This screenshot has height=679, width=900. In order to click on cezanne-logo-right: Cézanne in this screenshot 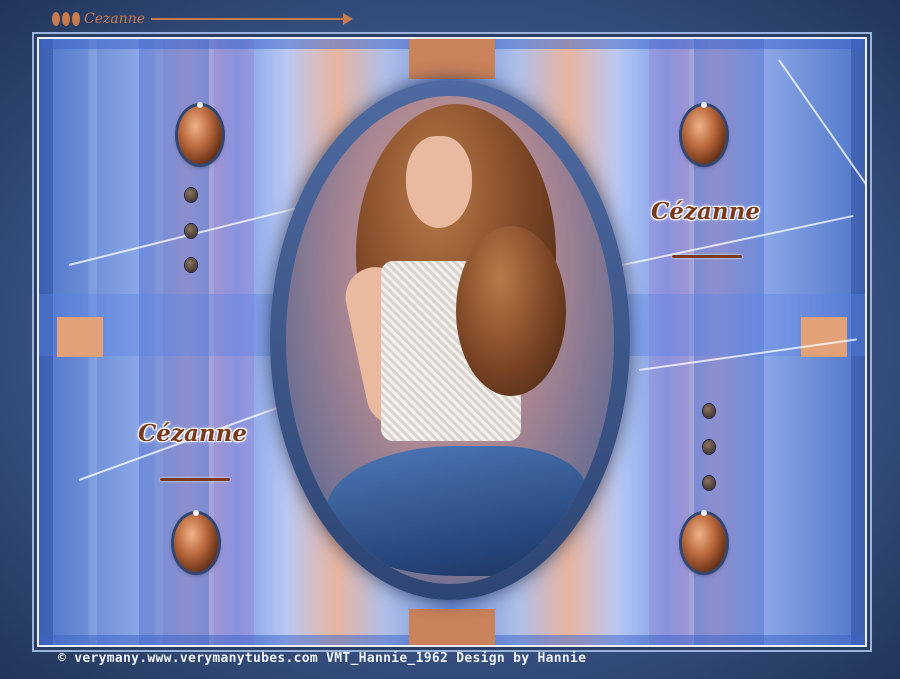, I will do `click(705, 211)`.